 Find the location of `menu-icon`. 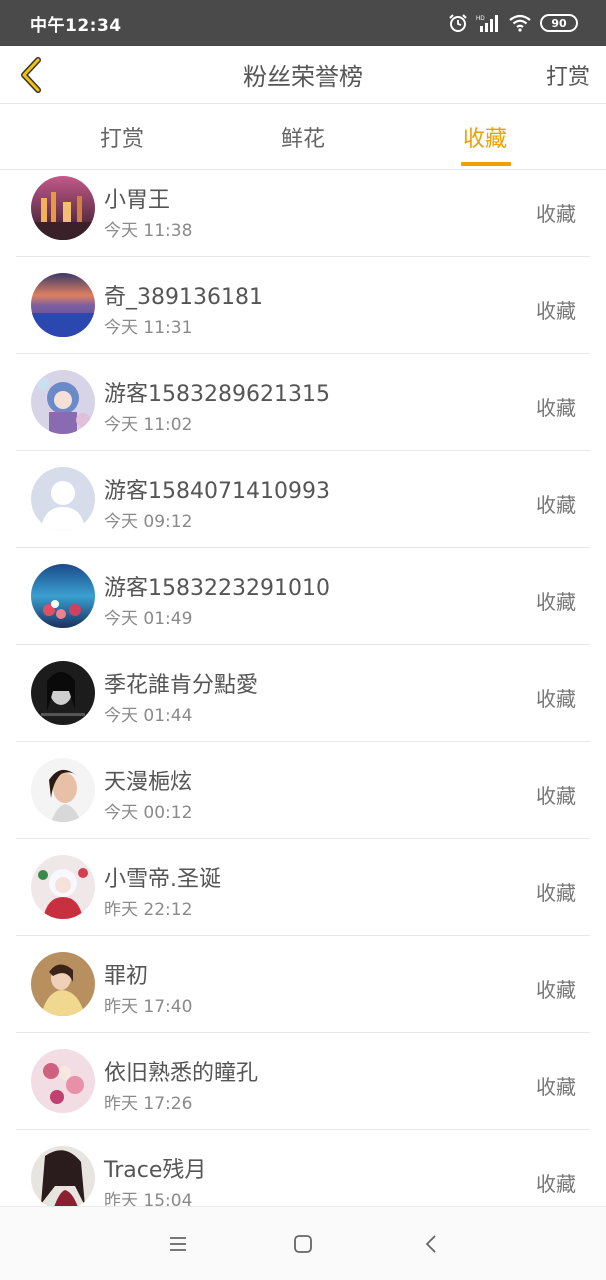

menu-icon is located at coordinates (178, 1244).